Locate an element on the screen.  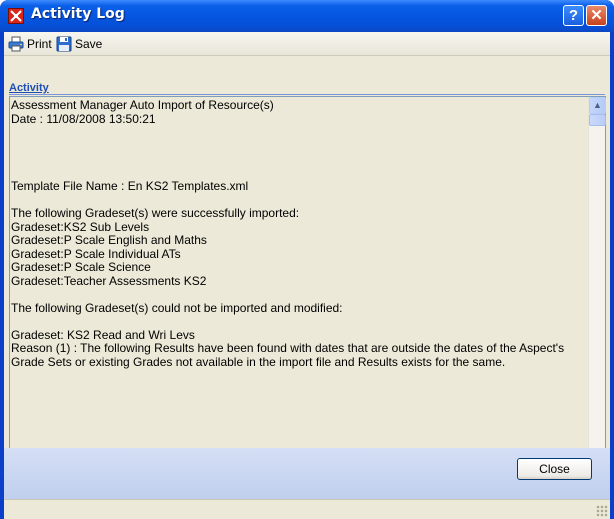
log-line: Gradeset:Teacher Assessments KS2 is located at coordinates (109, 280).